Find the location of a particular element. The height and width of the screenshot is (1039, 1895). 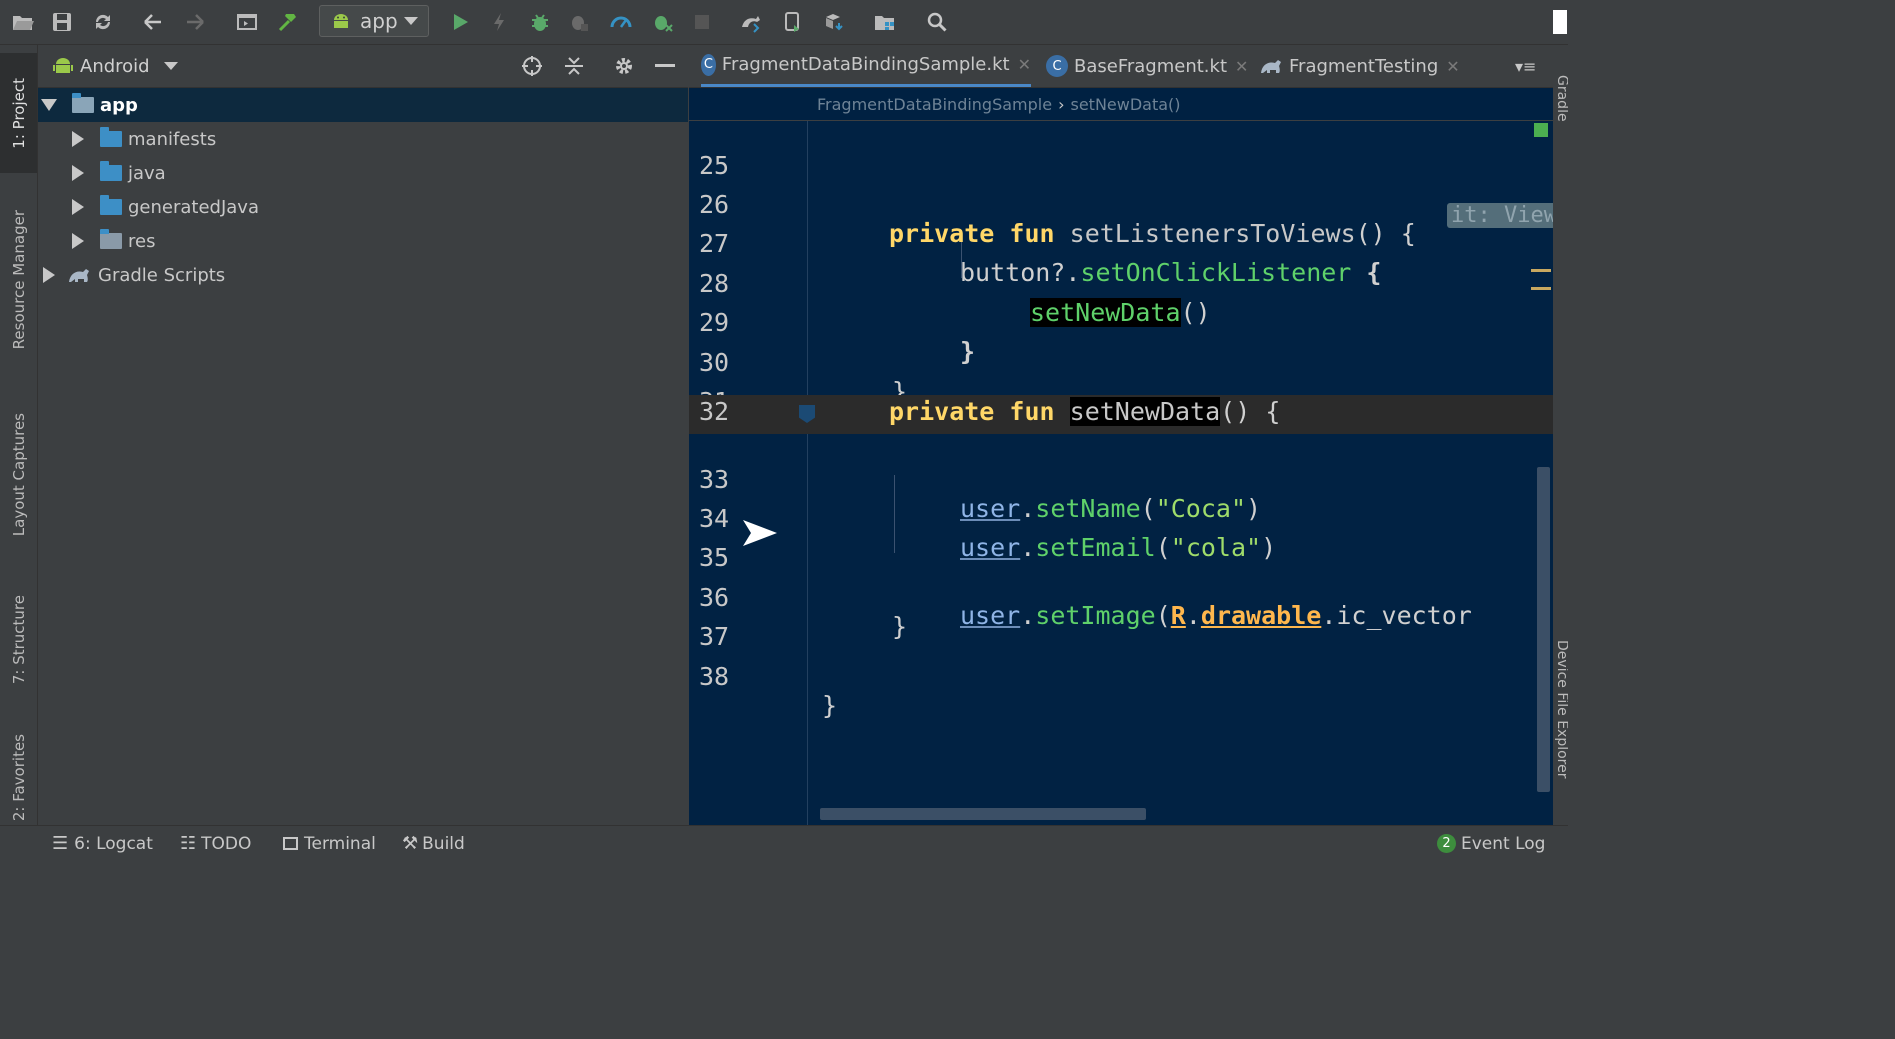

tab-todo: ☷ TODO is located at coordinates (215, 843).